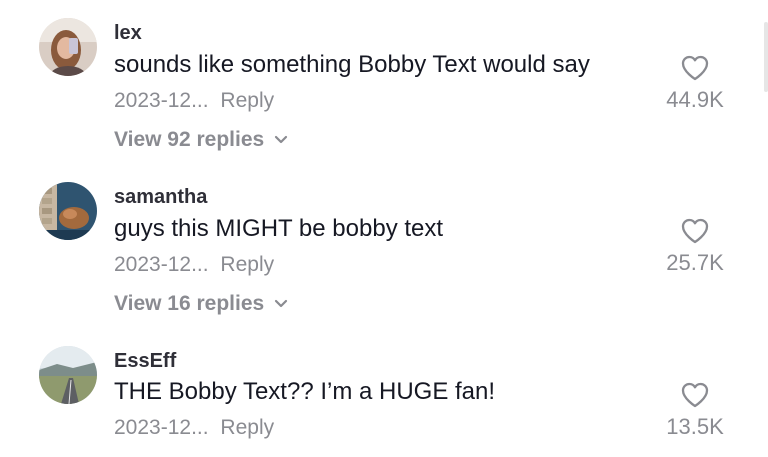 The width and height of the screenshot is (768, 457). Describe the element at coordinates (189, 139) in the screenshot. I see `view-replies-label: View 92 replies` at that location.